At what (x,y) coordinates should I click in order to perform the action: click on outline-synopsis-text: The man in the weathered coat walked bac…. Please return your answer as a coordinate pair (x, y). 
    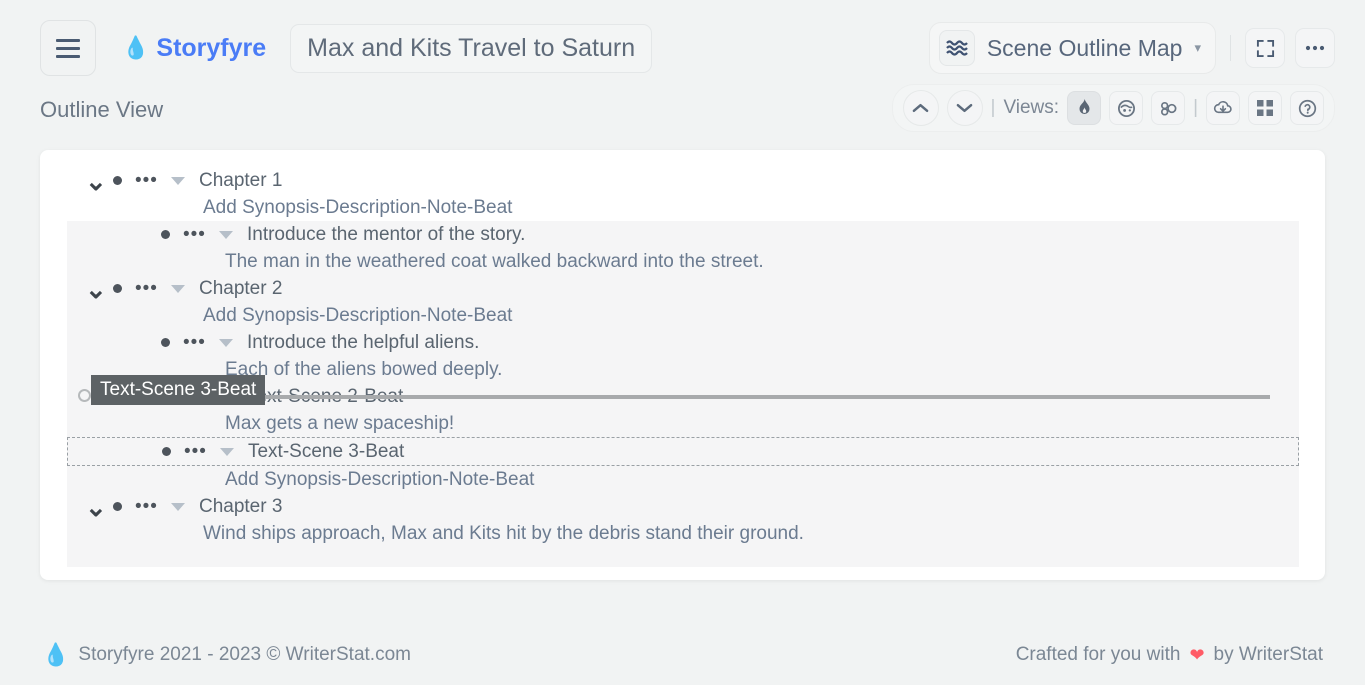
    Looking at the image, I should click on (494, 262).